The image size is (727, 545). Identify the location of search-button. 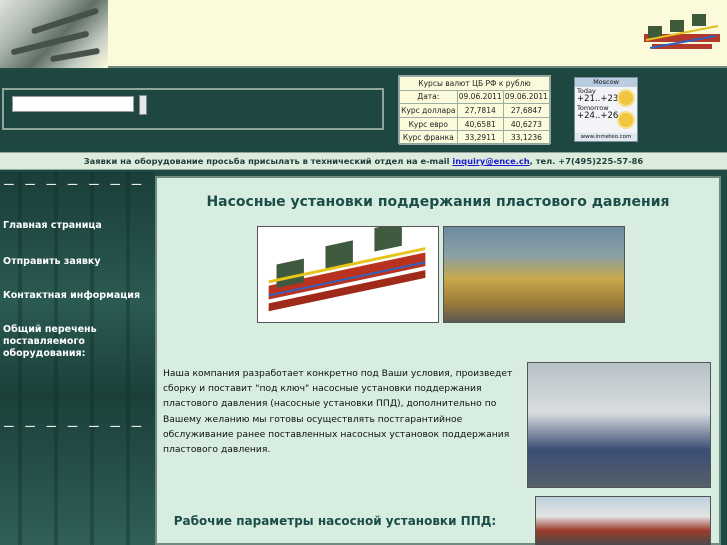
(143, 105).